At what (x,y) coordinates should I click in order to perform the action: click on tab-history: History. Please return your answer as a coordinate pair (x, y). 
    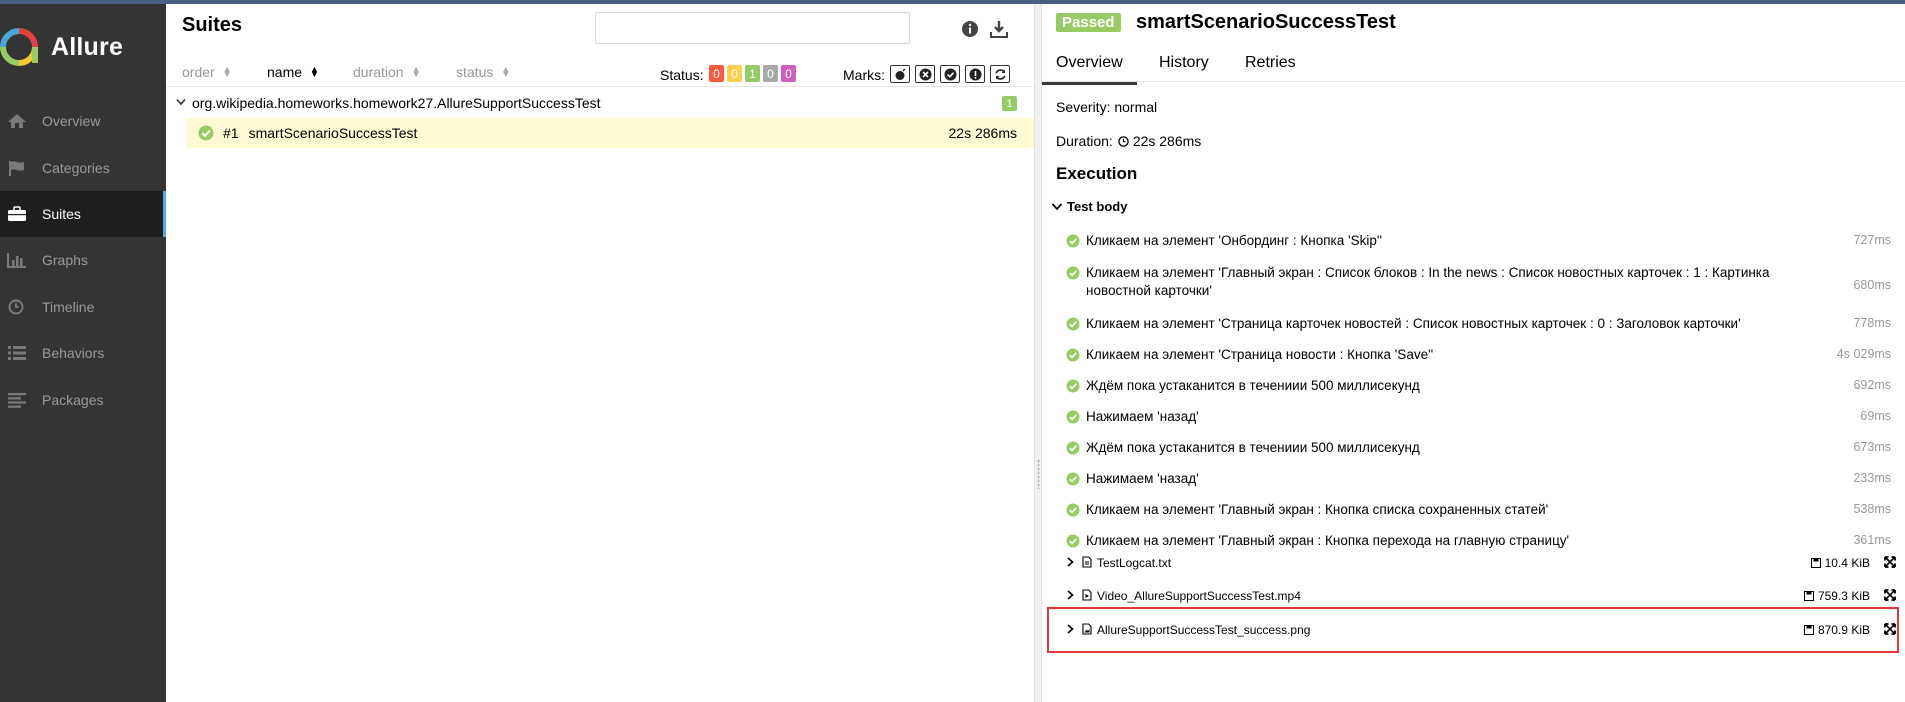
    Looking at the image, I should click on (1184, 63).